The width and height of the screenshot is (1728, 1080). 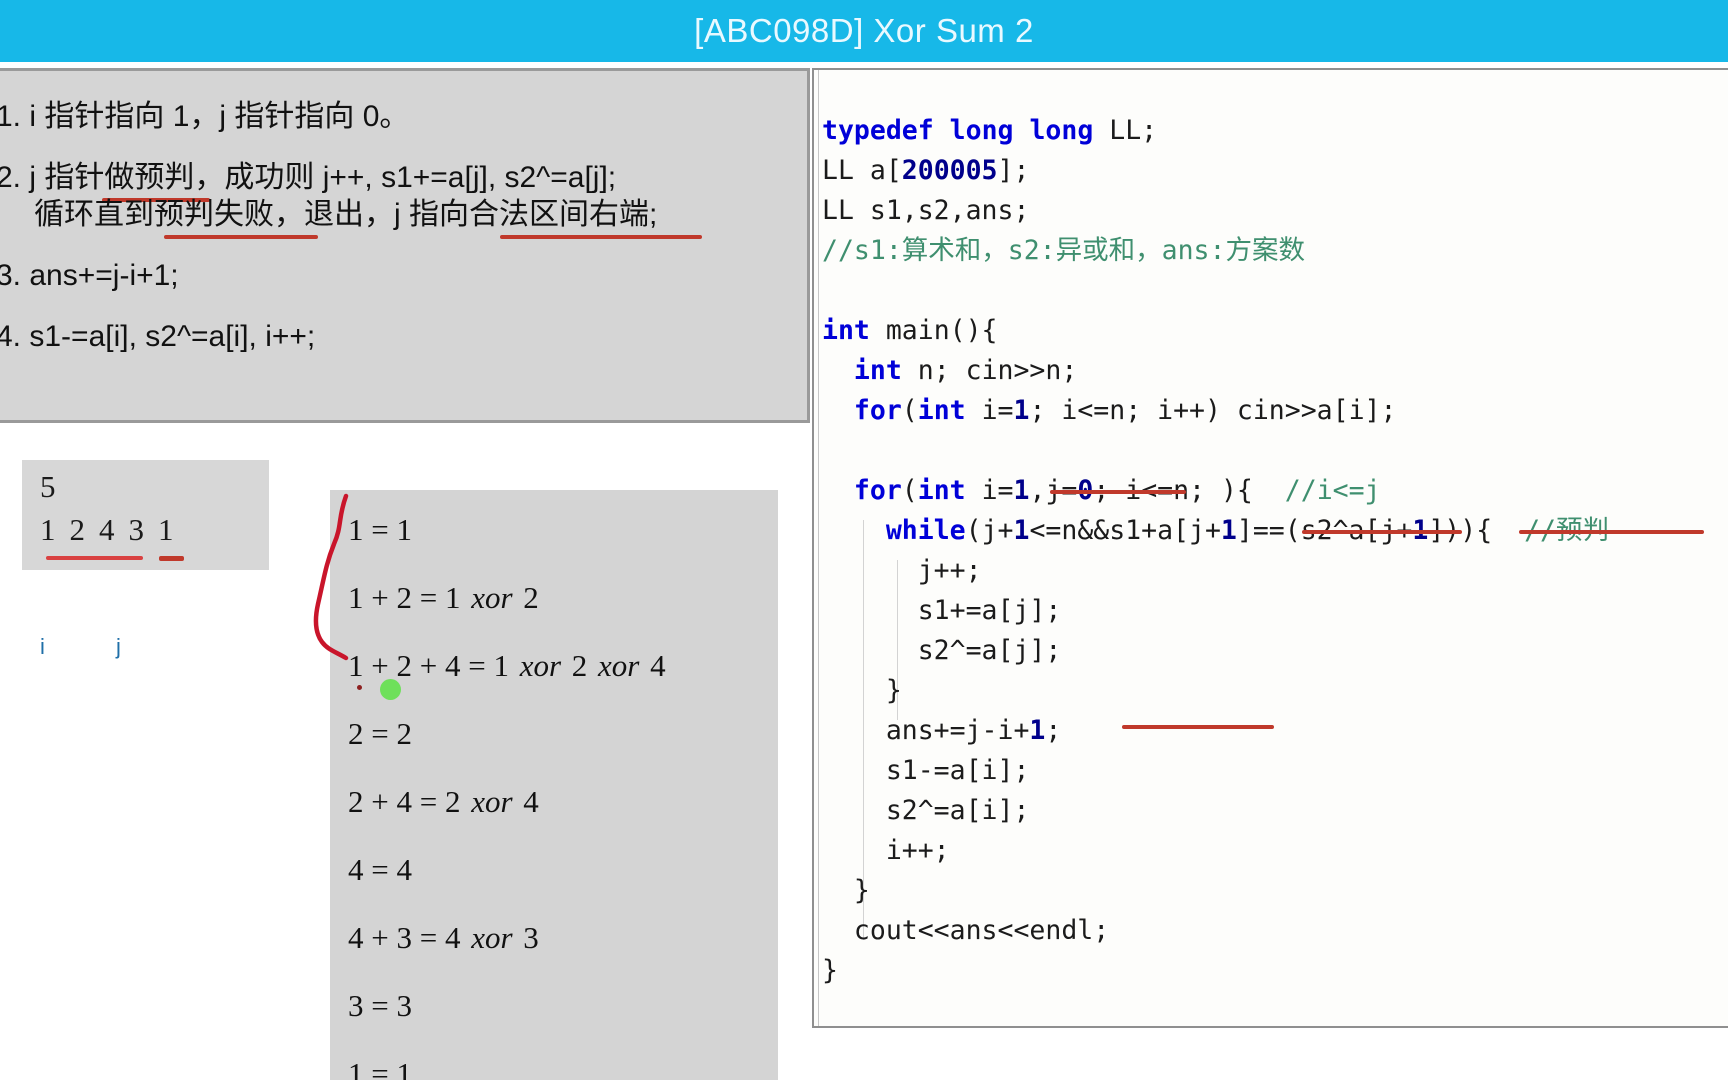 What do you see at coordinates (816, 548) in the screenshot?
I see `code-gutter` at bounding box center [816, 548].